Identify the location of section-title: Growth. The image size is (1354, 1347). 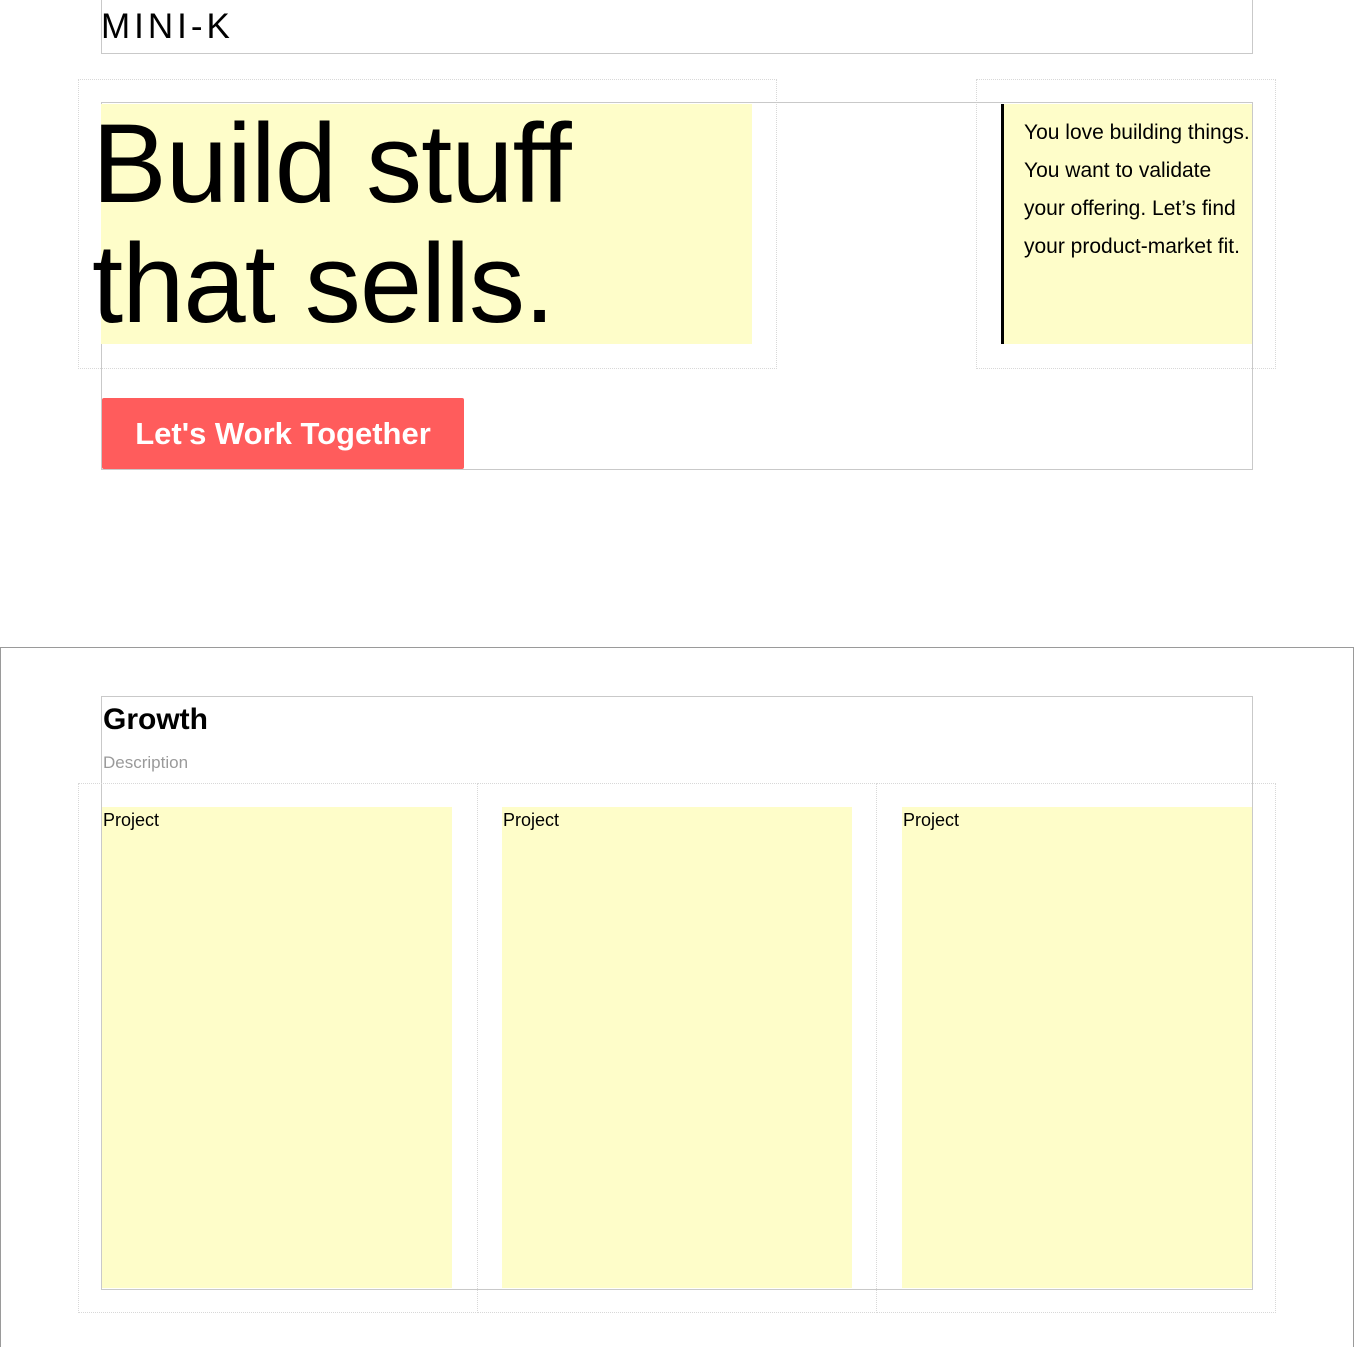
(155, 719).